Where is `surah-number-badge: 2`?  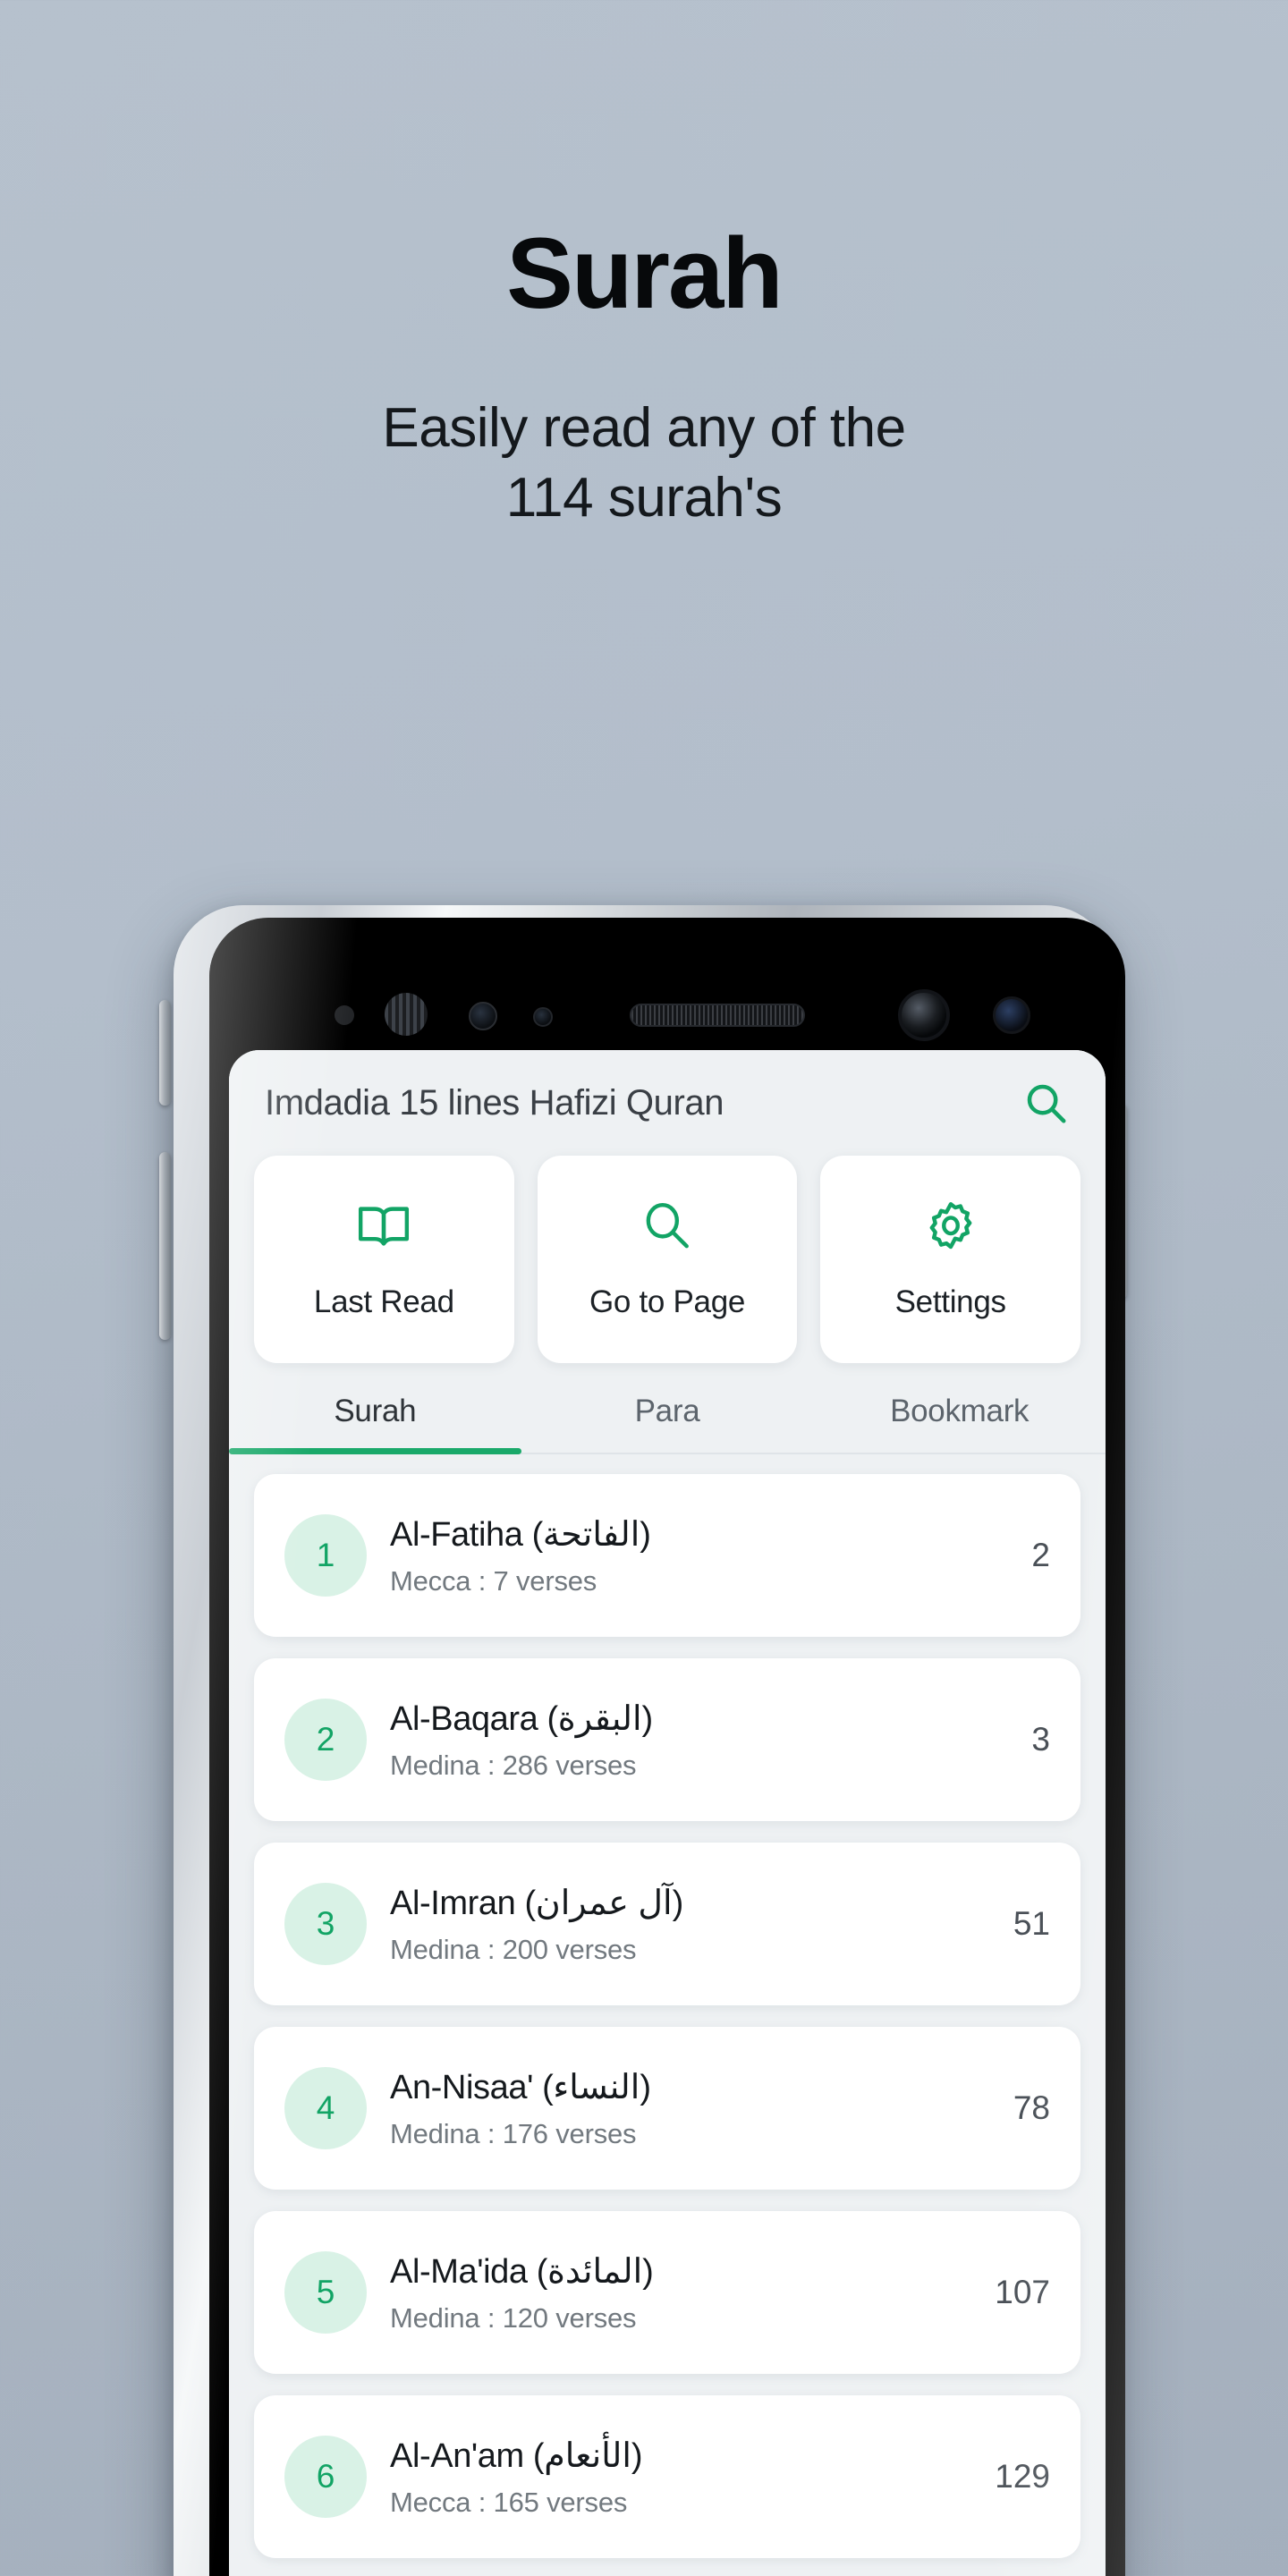
surah-number-badge: 2 is located at coordinates (325, 1740).